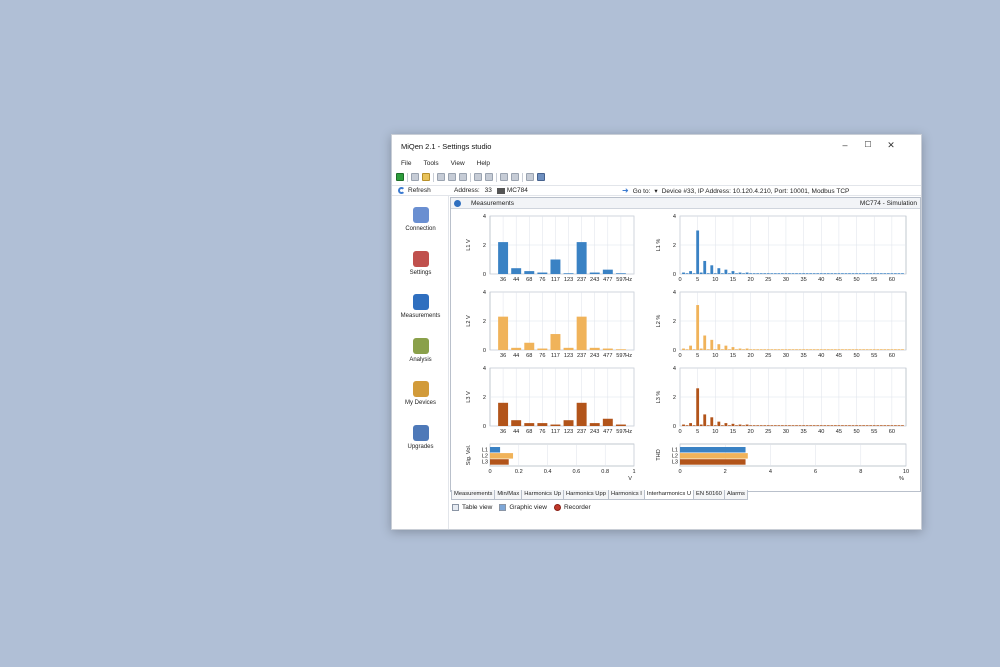  What do you see at coordinates (735, 495) in the screenshot?
I see `tab-alarms: Alarms` at bounding box center [735, 495].